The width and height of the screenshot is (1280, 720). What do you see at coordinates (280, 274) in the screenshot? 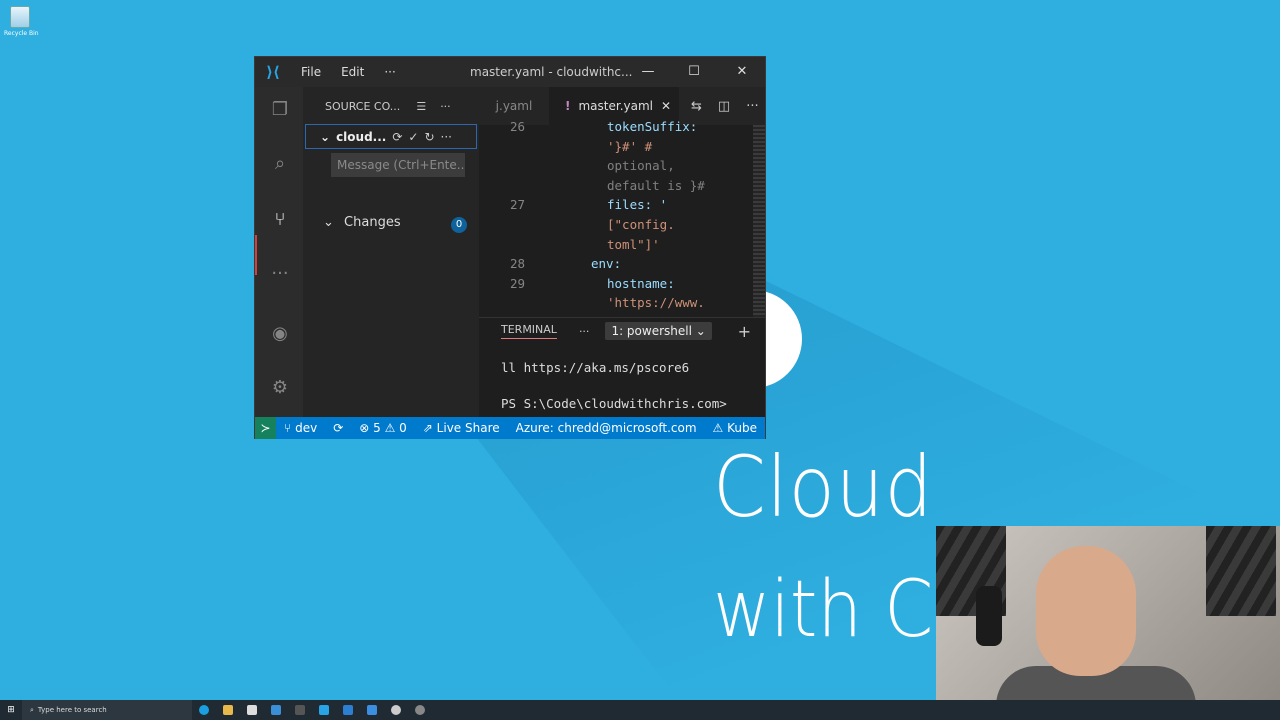
I see `more-icon: ···` at bounding box center [280, 274].